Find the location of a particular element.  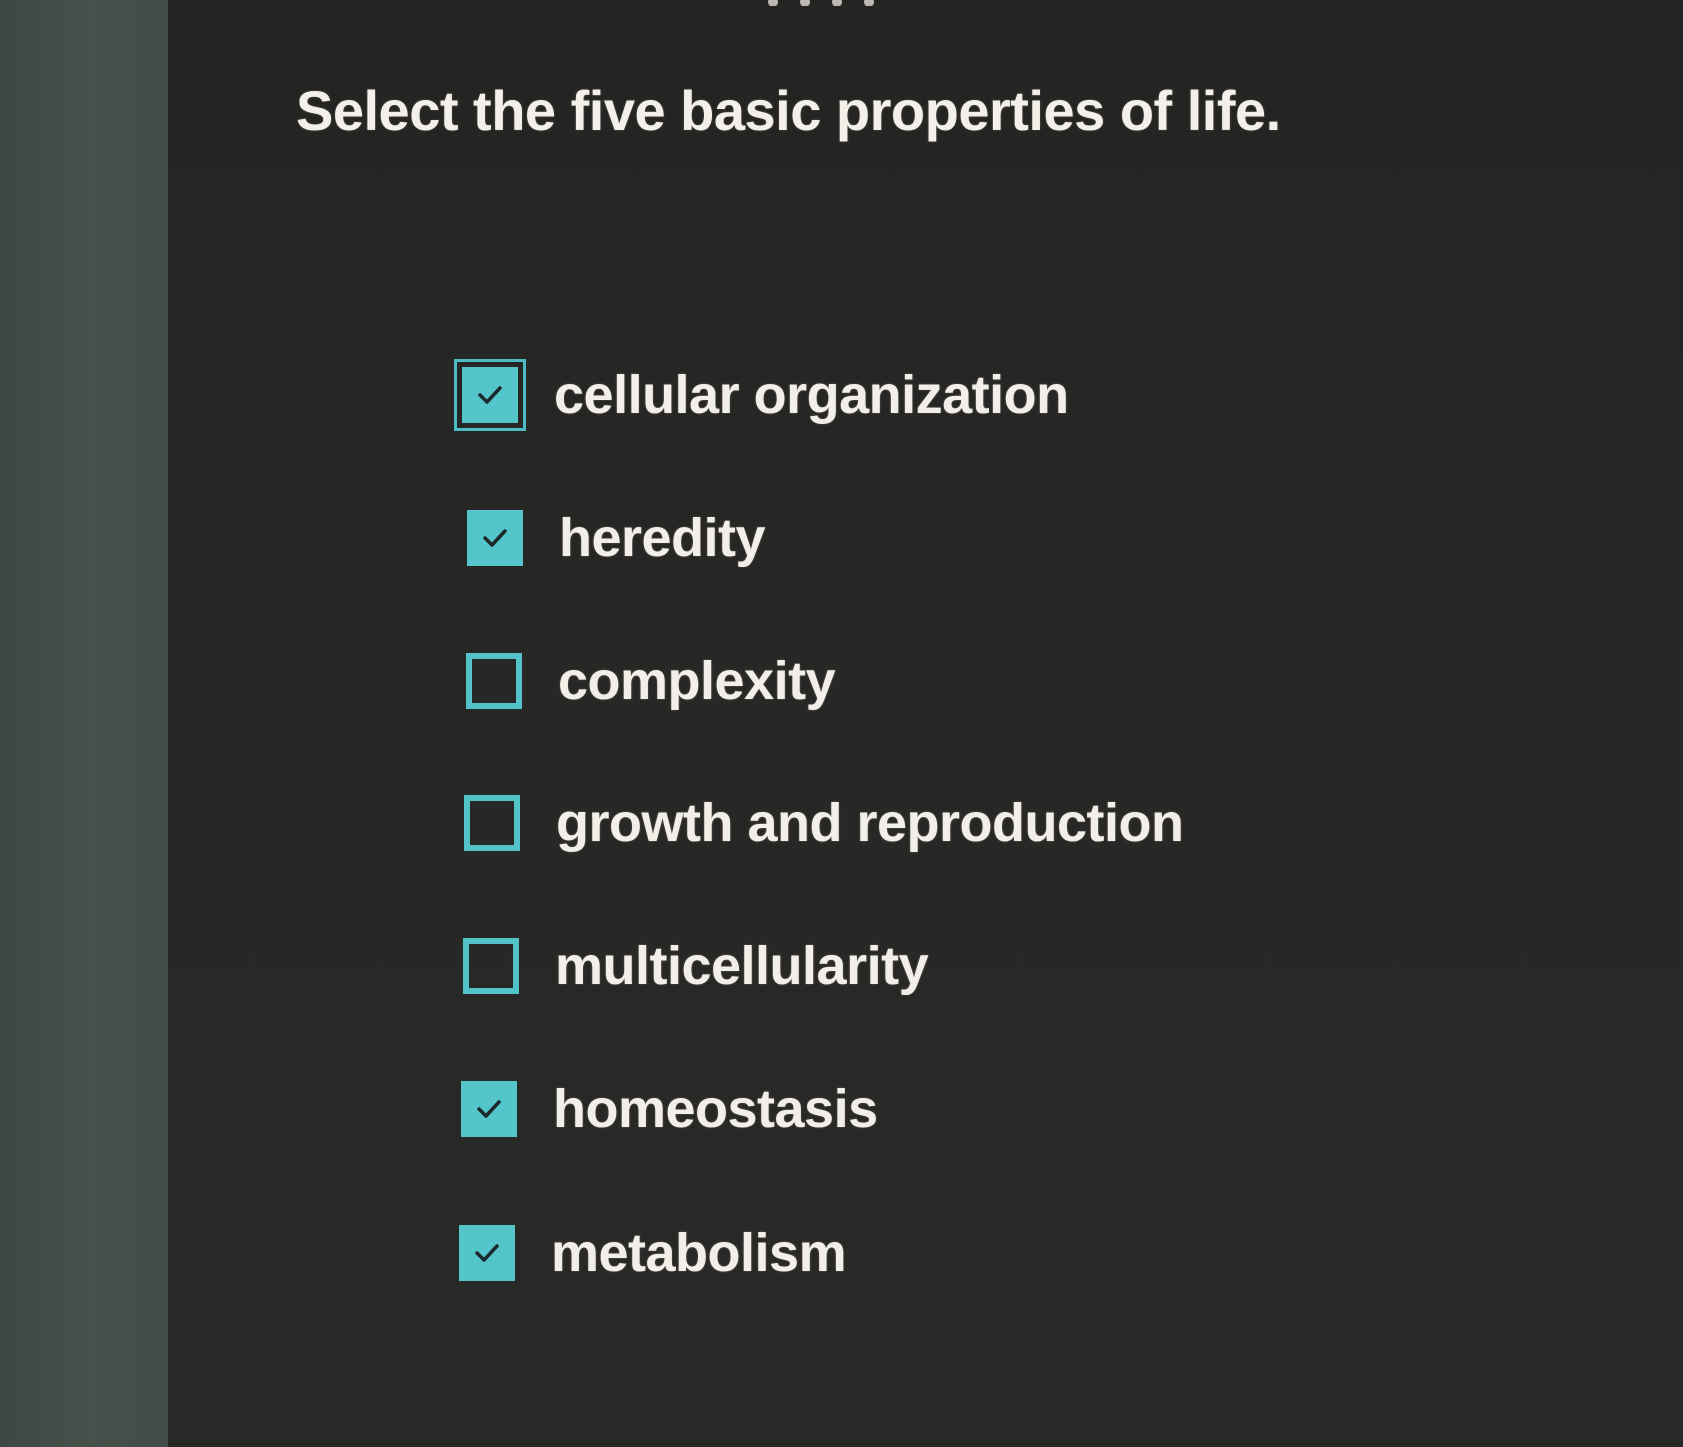

option-complexity: complexity is located at coordinates (651, 681).